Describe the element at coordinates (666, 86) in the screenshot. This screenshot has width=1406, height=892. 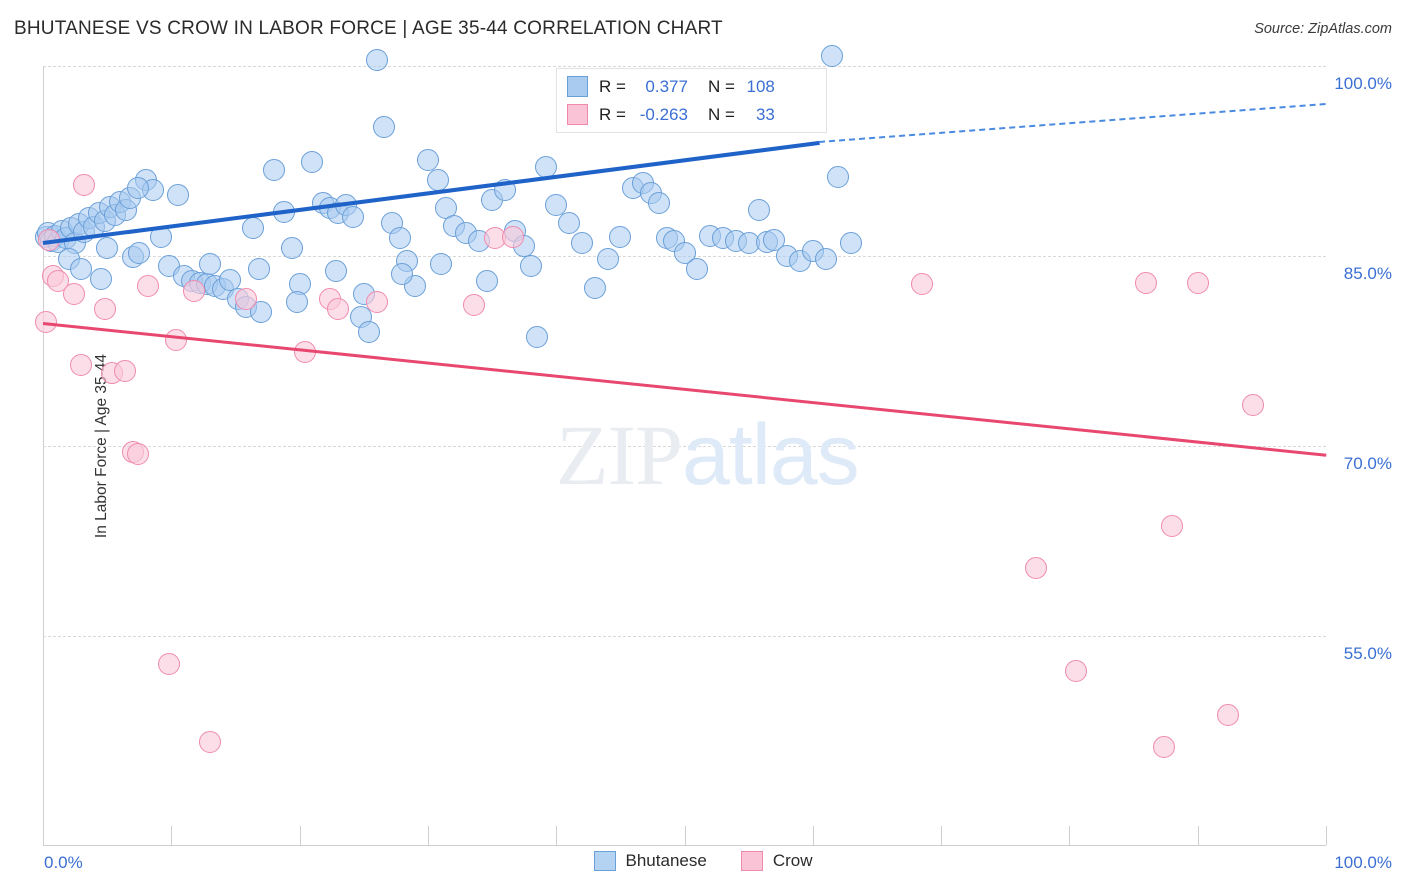
I see `r-value-bhutanese: 0.377` at that location.